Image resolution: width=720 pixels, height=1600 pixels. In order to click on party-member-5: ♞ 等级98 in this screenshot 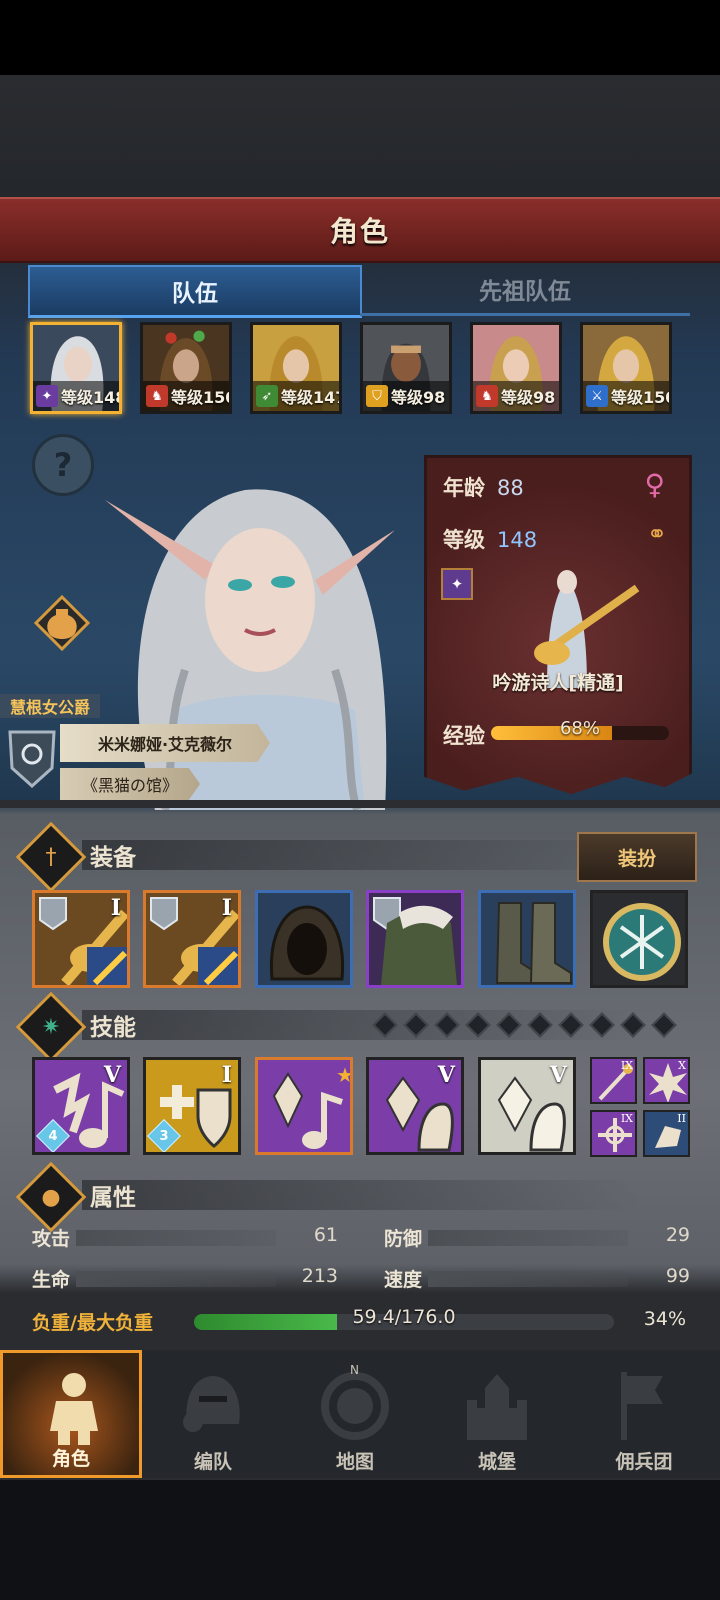, I will do `click(516, 368)`.